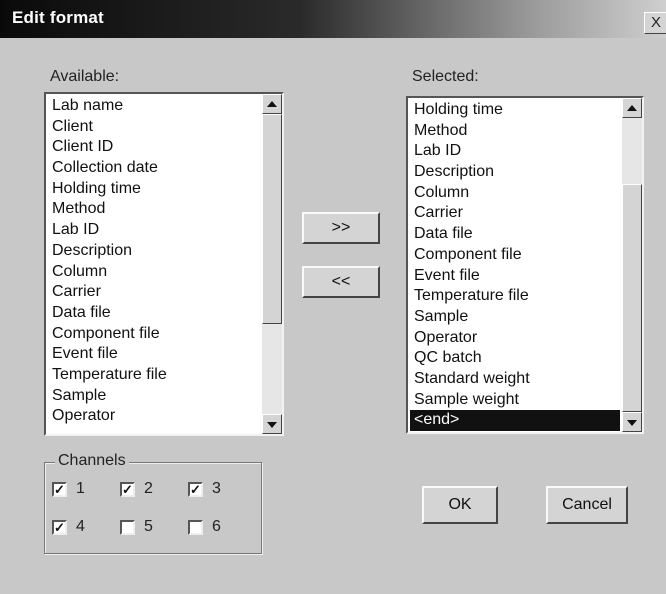 This screenshot has height=594, width=666. What do you see at coordinates (154, 168) in the screenshot?
I see `list-item: Collection date` at bounding box center [154, 168].